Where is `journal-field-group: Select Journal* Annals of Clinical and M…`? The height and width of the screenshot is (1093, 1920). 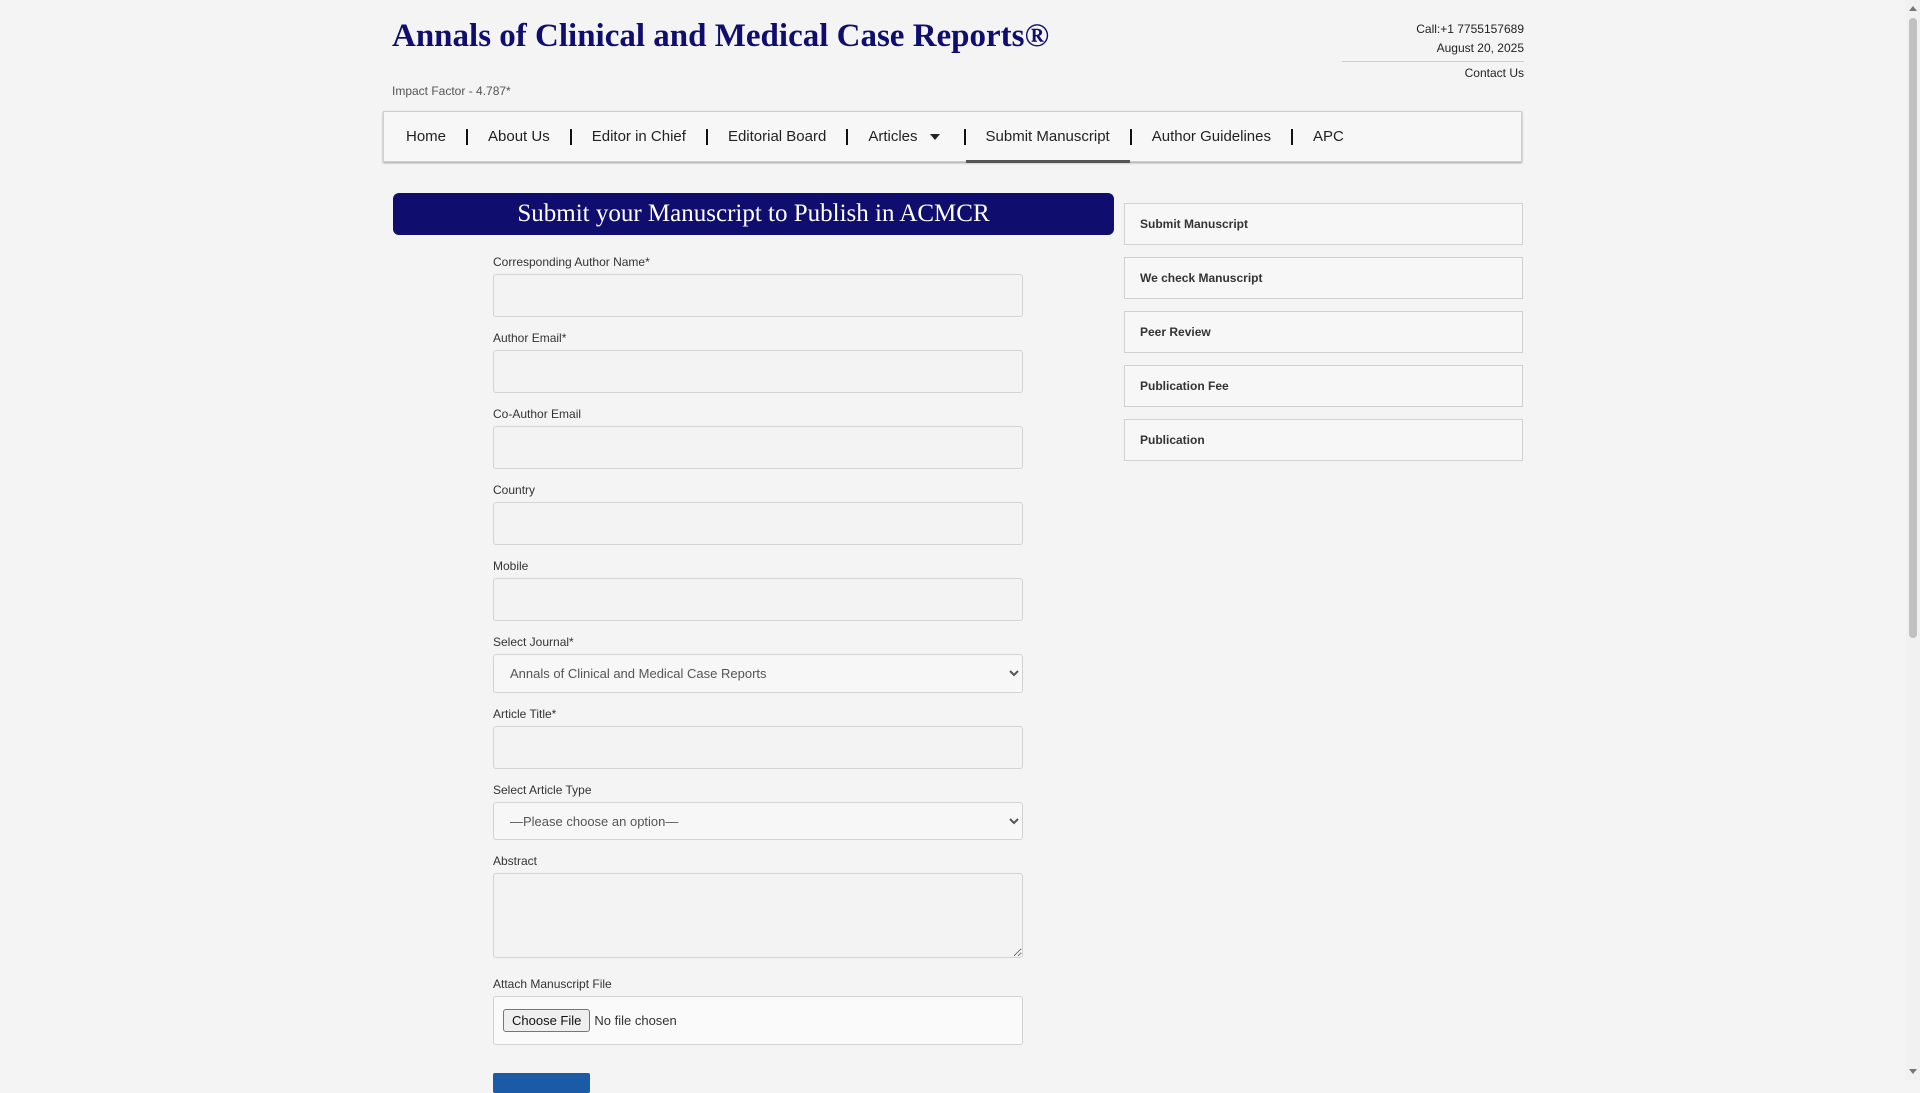
journal-field-group: Select Journal* Annals of Clinical and M… is located at coordinates (758, 664).